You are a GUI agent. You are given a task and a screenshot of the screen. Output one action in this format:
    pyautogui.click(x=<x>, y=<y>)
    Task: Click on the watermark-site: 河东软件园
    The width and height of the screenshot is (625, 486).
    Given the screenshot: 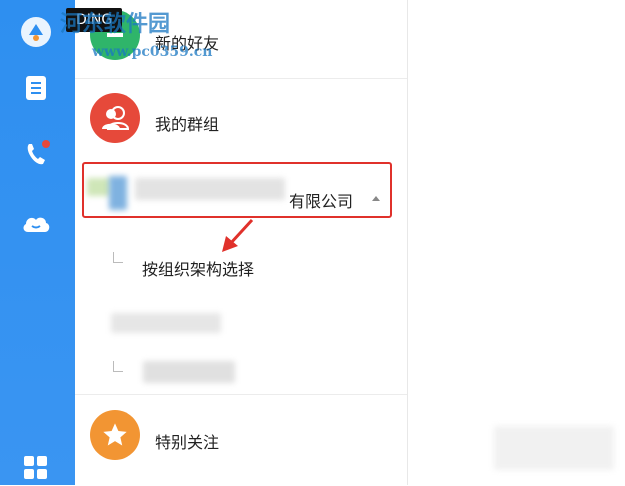 What is the action you would take?
    pyautogui.click(x=115, y=24)
    